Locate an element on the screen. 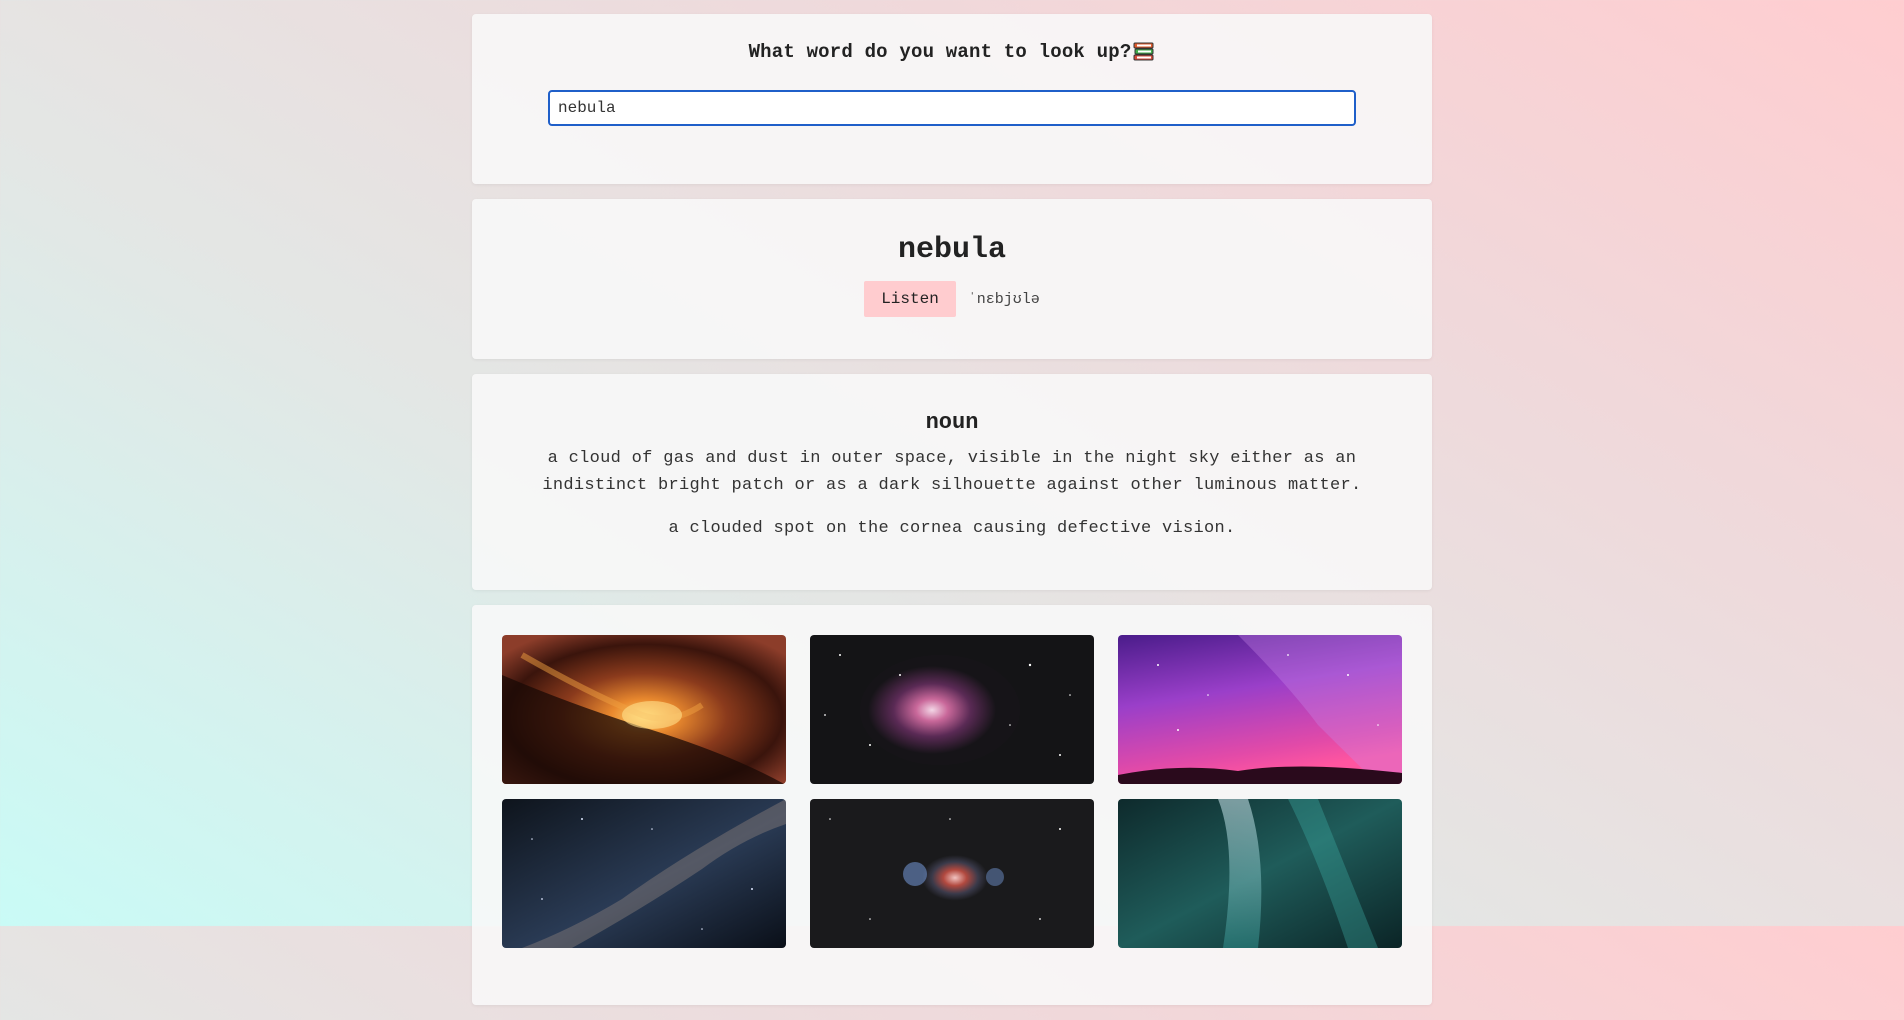  image-grid is located at coordinates (952, 791).